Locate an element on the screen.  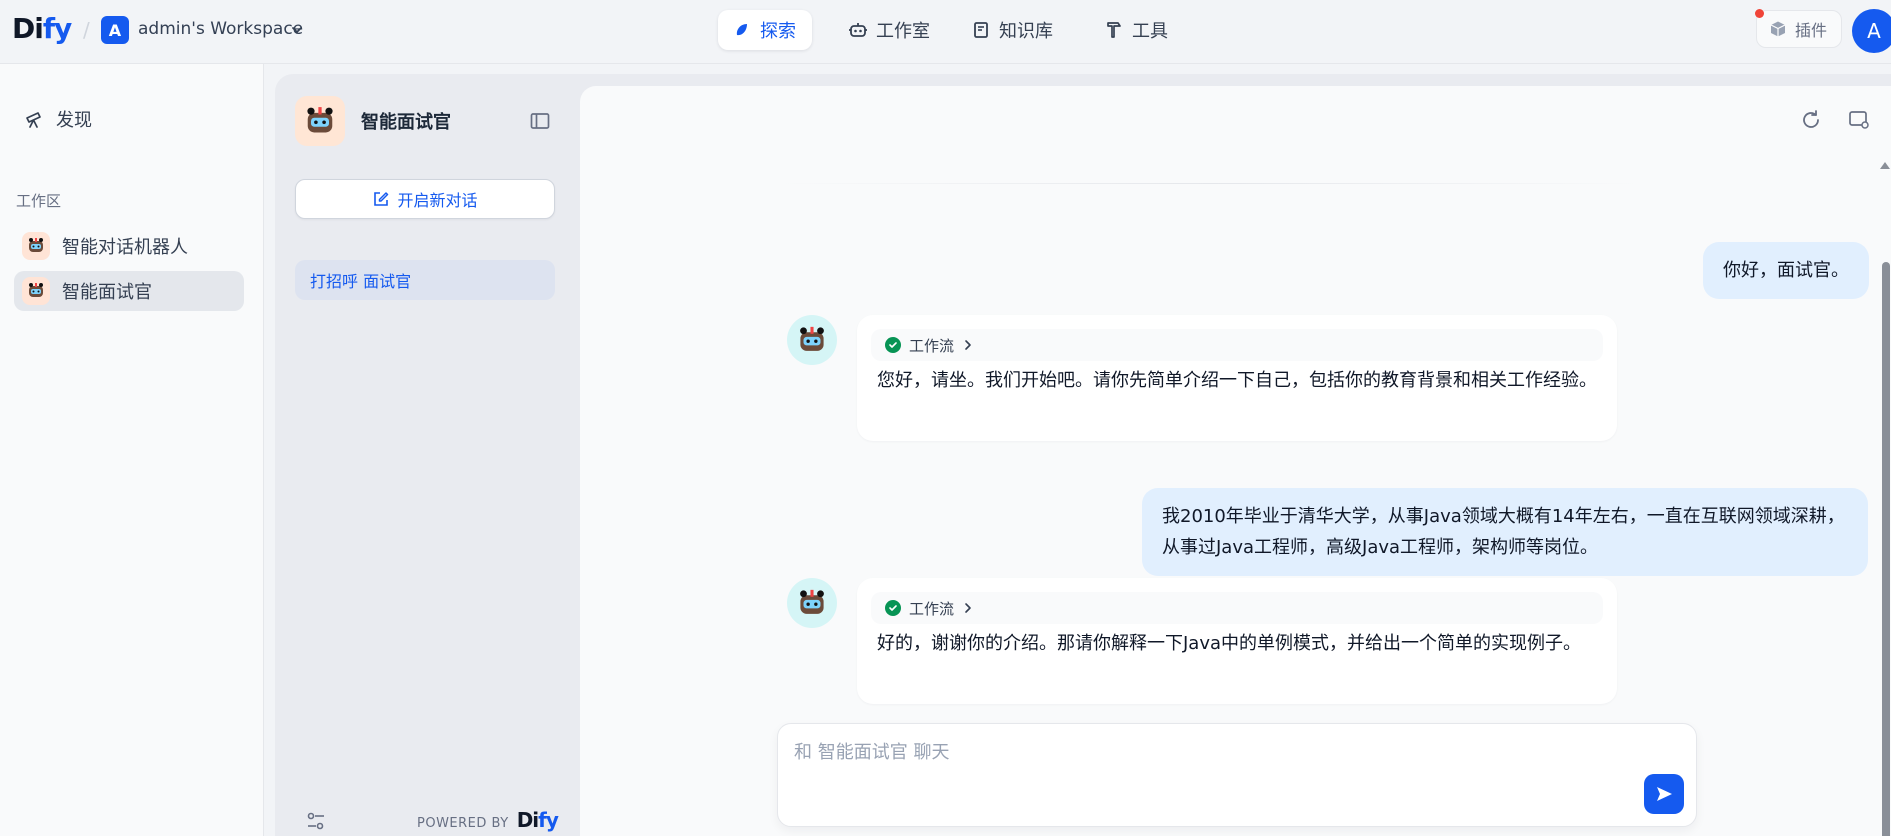
explore-sidebar: 发现 工作区 智能对话机器人 智能面试官 is located at coordinates (132, 450).